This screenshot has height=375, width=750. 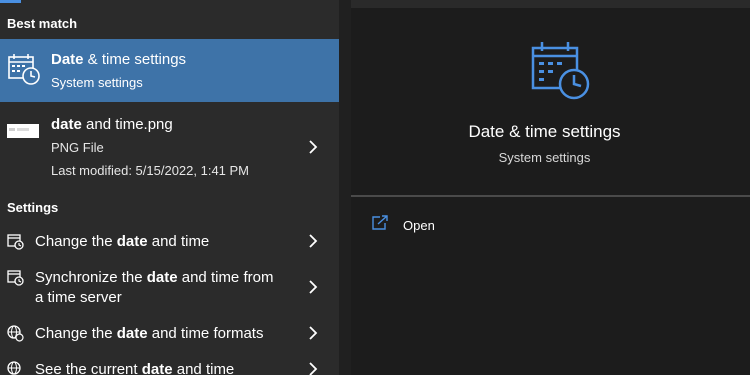 What do you see at coordinates (10, 1) in the screenshot?
I see `active-tab-indicator` at bounding box center [10, 1].